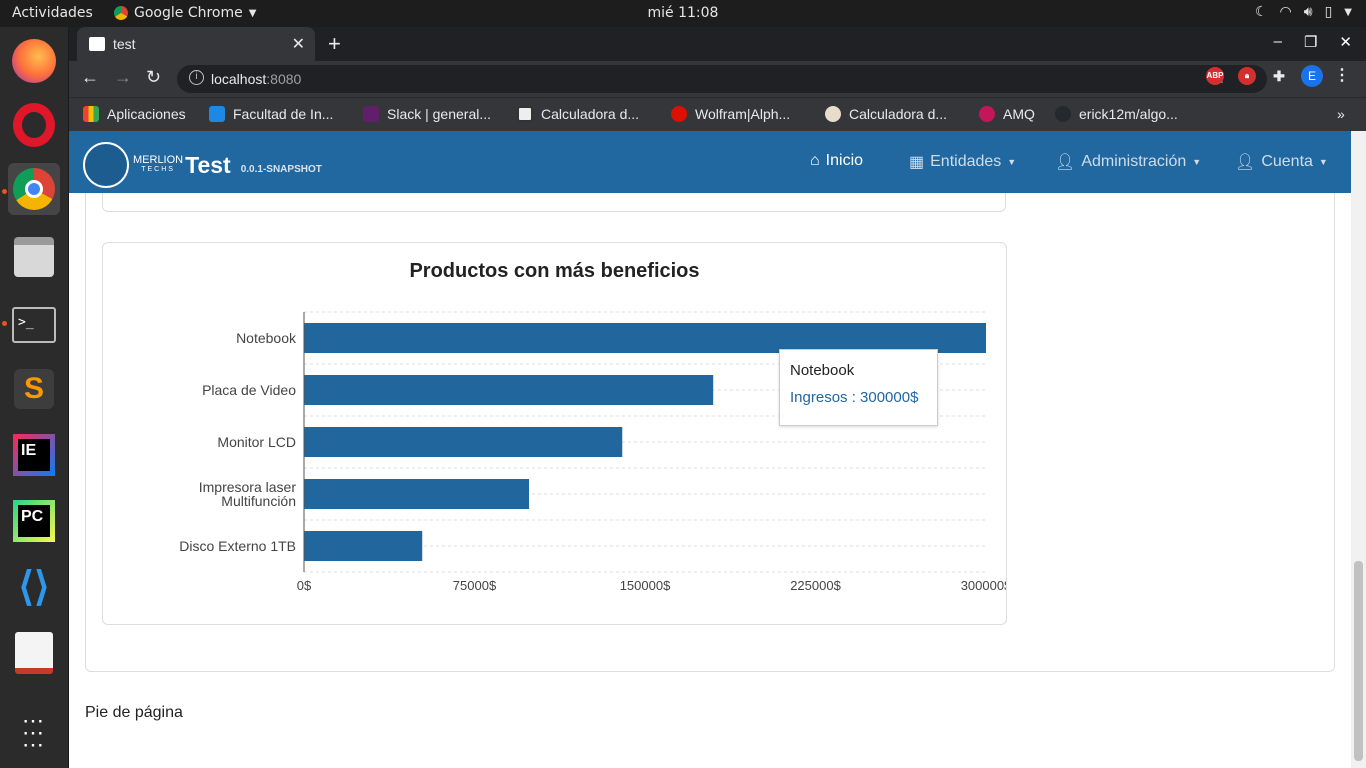  Describe the element at coordinates (679, 114) in the screenshot. I see `wolfram-icon` at that location.